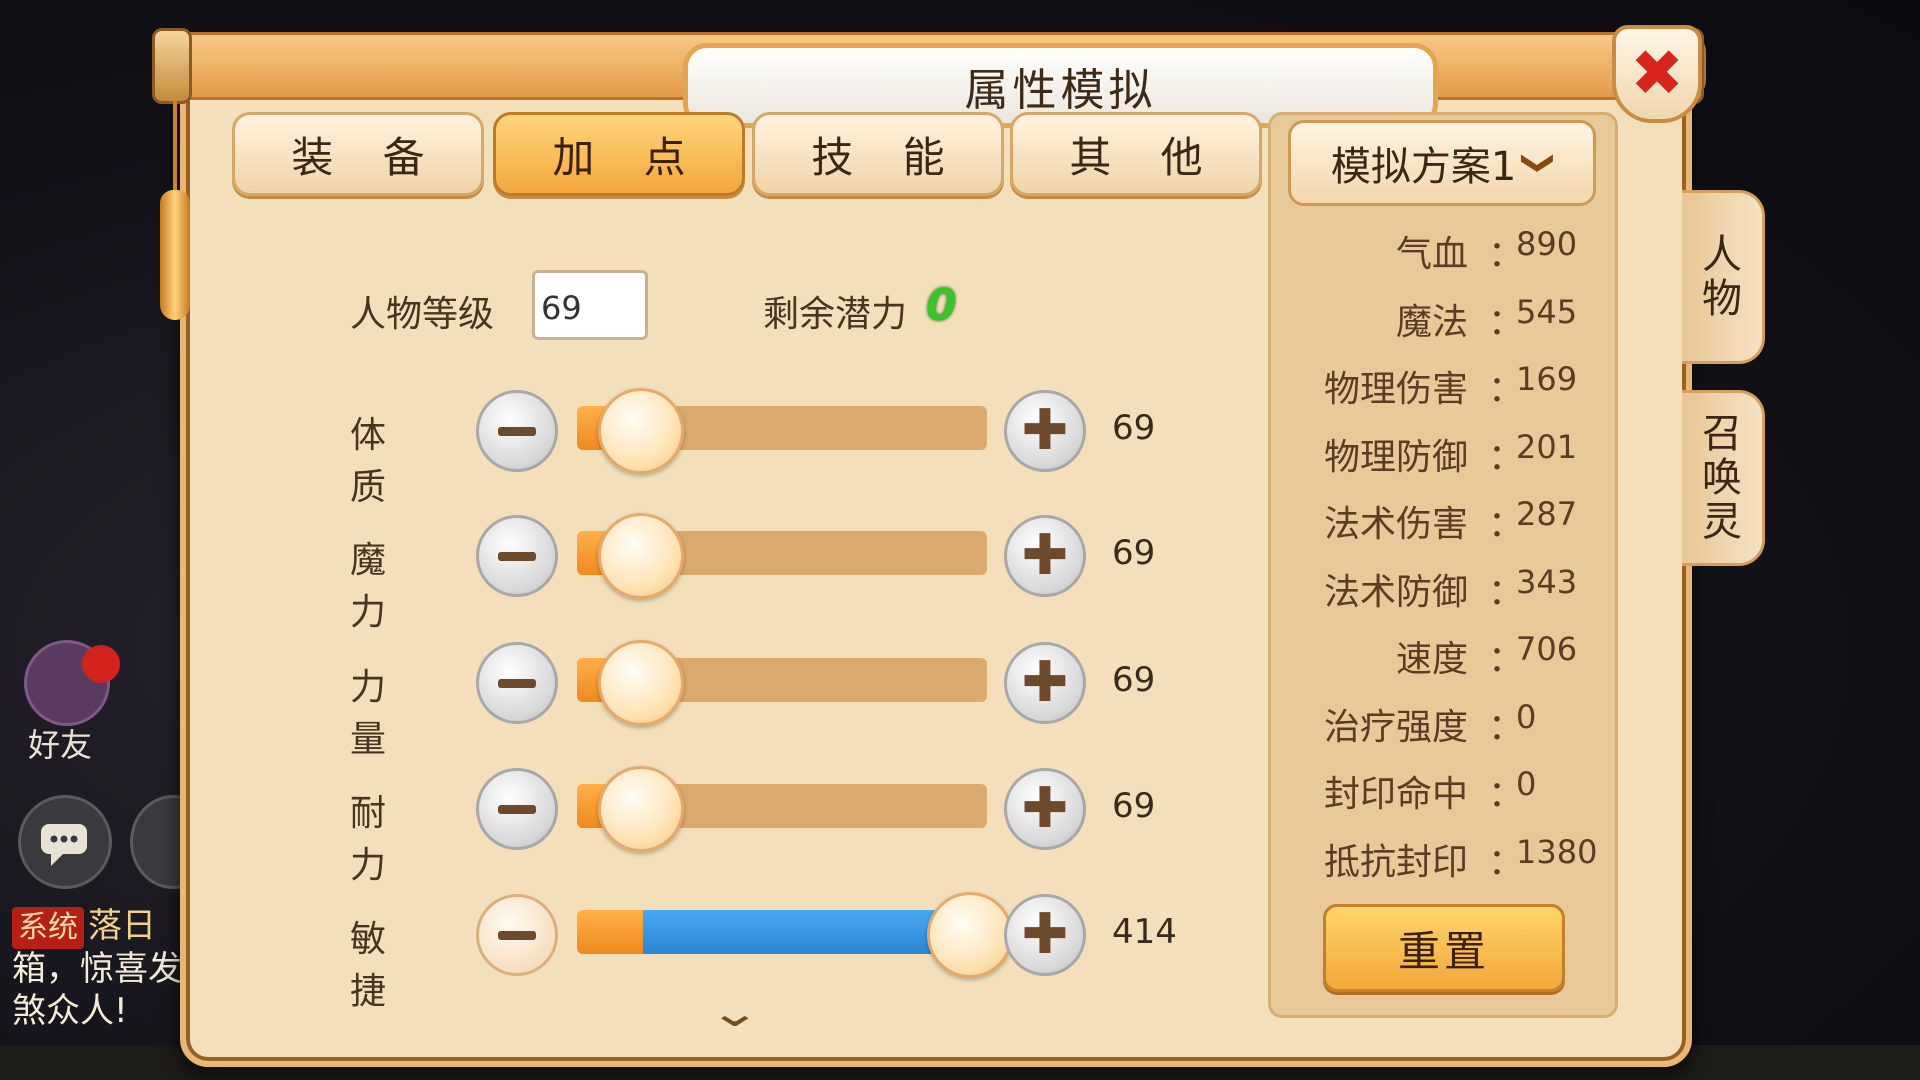 This screenshot has height=1080, width=1920. I want to click on scroll-end-left, so click(172, 66).